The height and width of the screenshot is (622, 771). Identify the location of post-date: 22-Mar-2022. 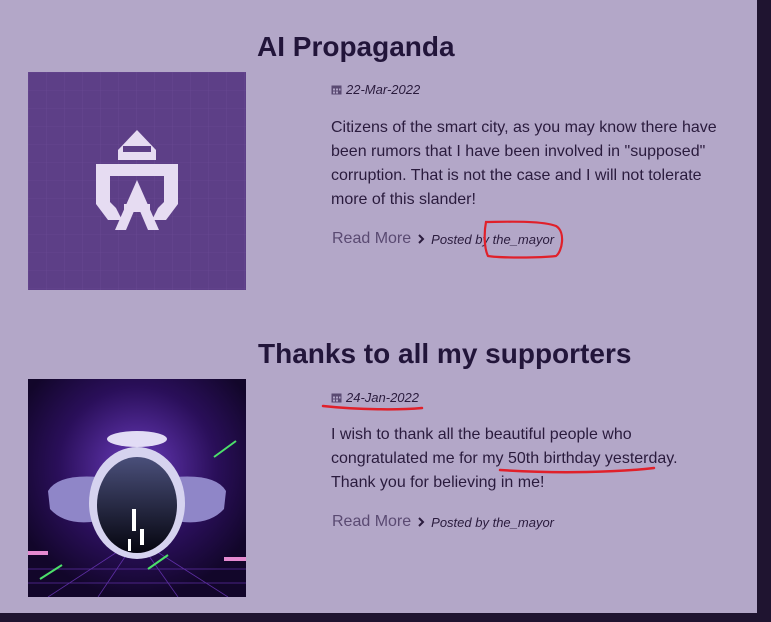
(375, 89).